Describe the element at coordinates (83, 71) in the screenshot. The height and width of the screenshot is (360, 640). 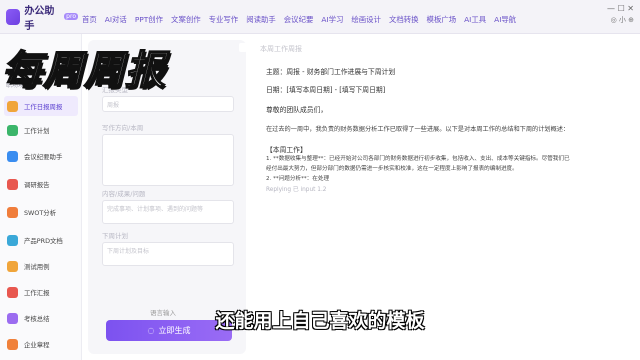
I see `video-title-overlay: 每周周报` at that location.